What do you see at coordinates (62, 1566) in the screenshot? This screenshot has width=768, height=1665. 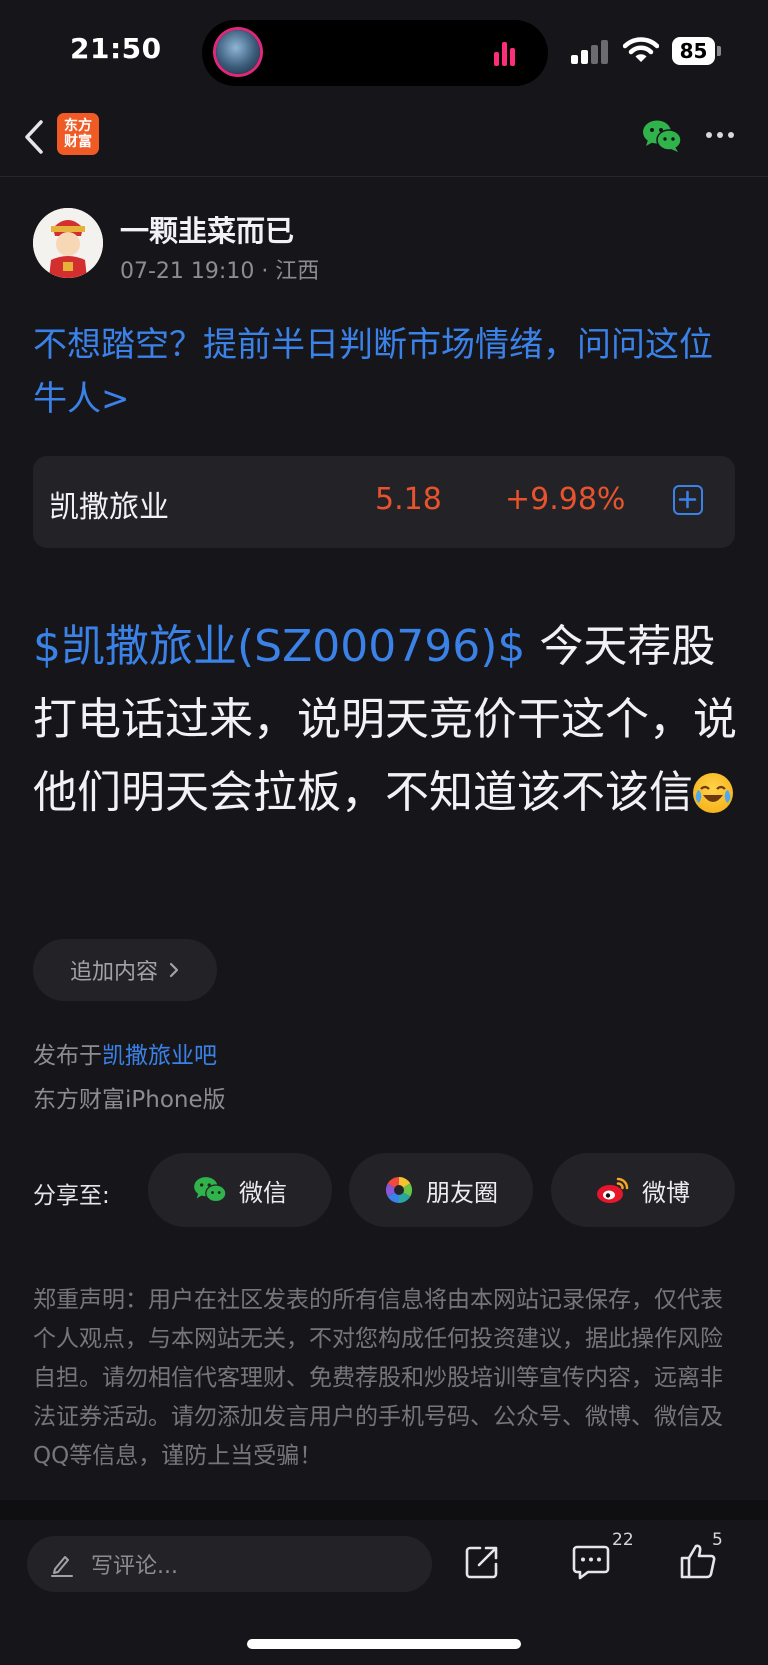 I see `pencil-icon` at bounding box center [62, 1566].